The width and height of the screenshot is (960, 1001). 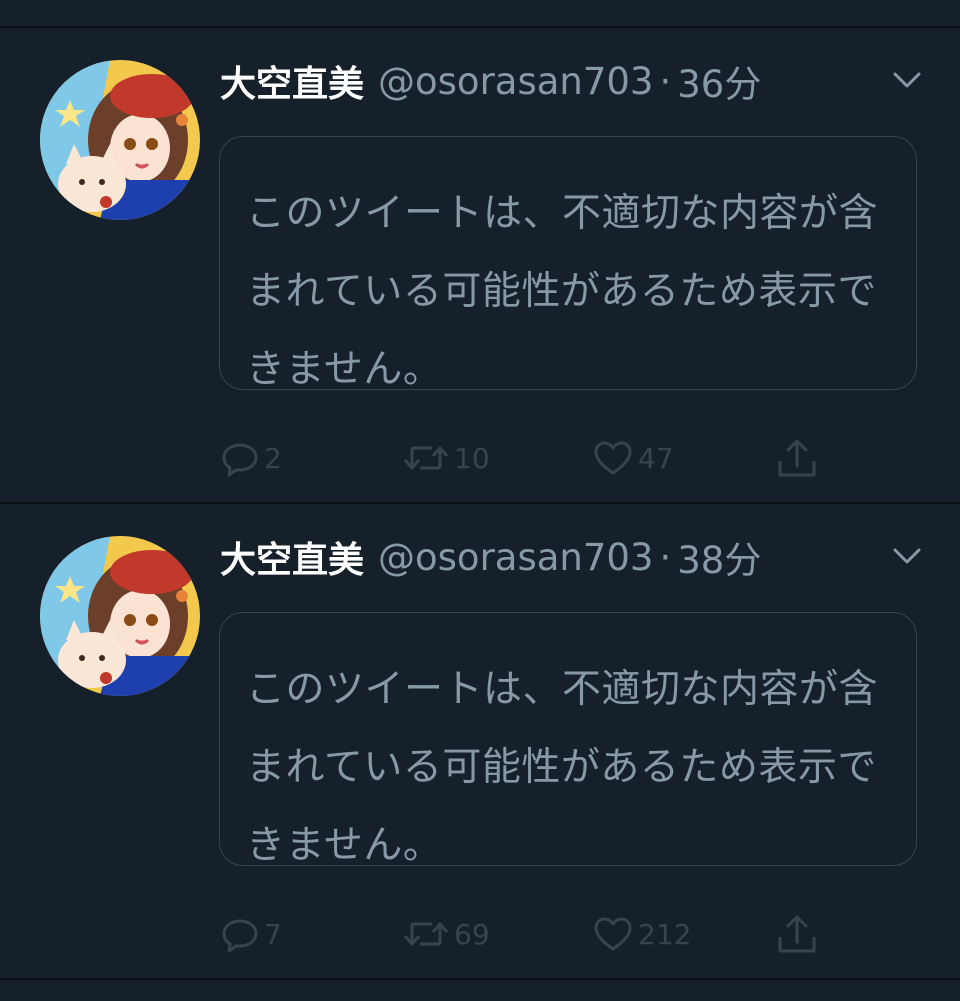 What do you see at coordinates (570, 934) in the screenshot?
I see `action-bar: 7 69 212` at bounding box center [570, 934].